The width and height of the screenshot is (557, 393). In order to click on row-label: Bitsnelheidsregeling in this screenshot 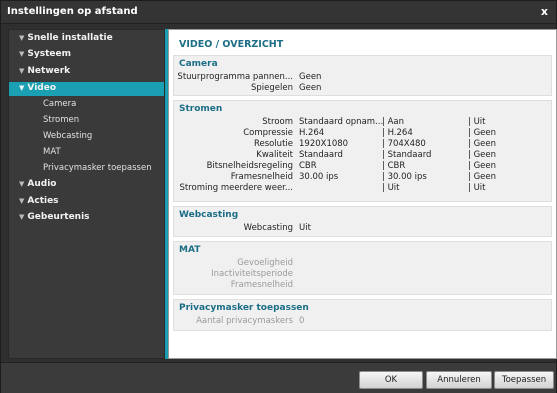, I will do `click(249, 166)`.